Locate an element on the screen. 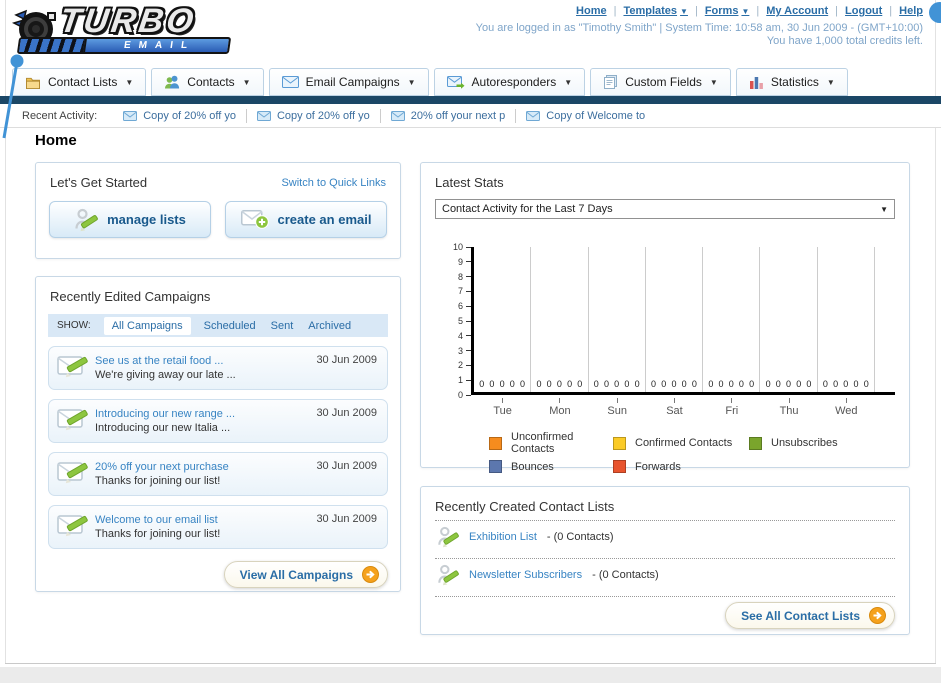 This screenshot has width=941, height=683. top-nav-my-account: My Account is located at coordinates (797, 11).